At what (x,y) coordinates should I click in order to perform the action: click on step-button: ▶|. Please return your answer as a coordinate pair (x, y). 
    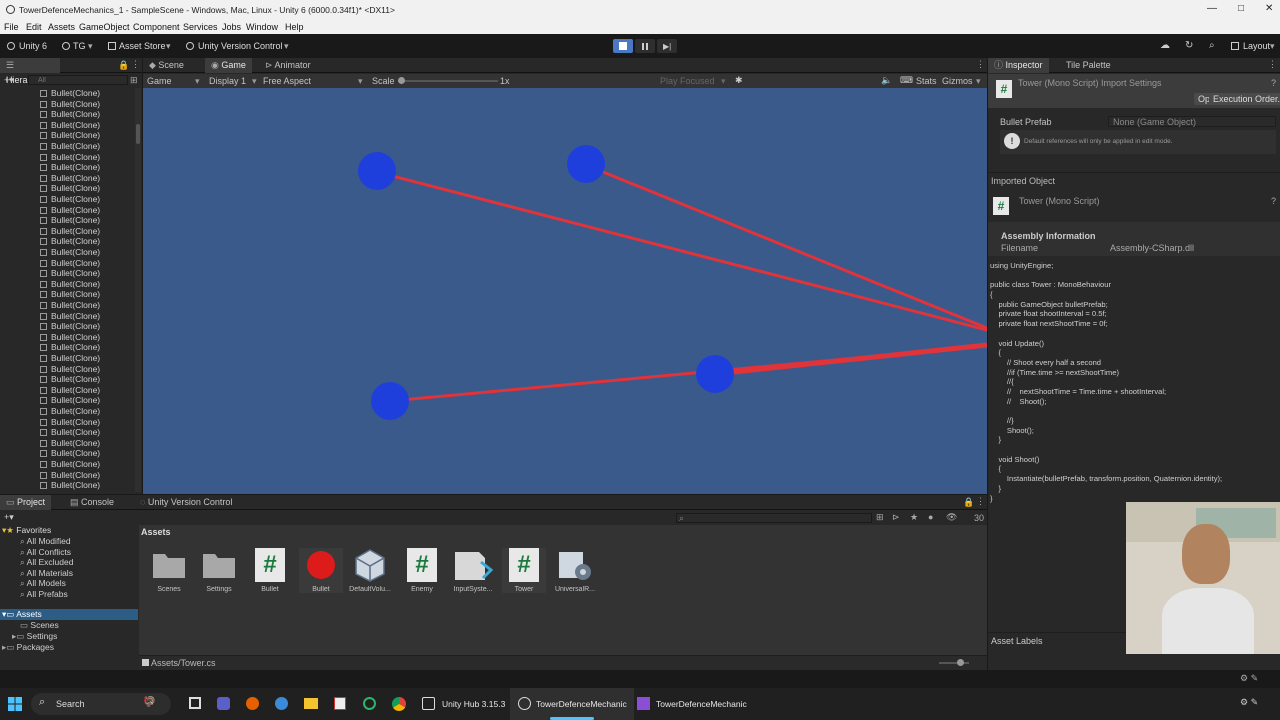
    Looking at the image, I should click on (667, 46).